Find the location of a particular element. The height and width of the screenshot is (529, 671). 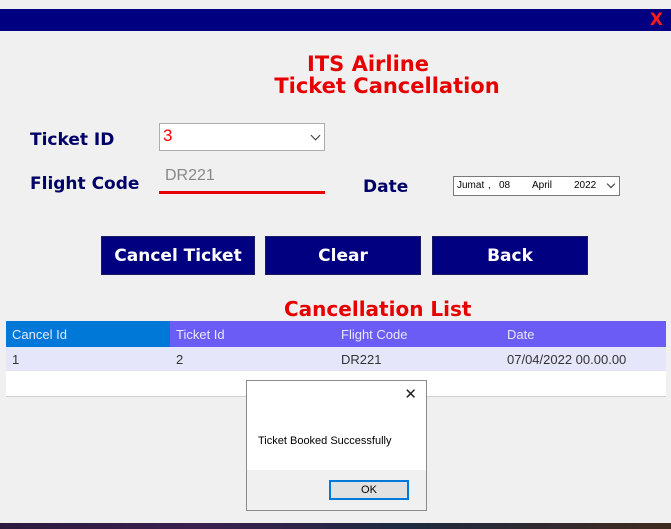

ticket-id-value: 3 is located at coordinates (168, 135).